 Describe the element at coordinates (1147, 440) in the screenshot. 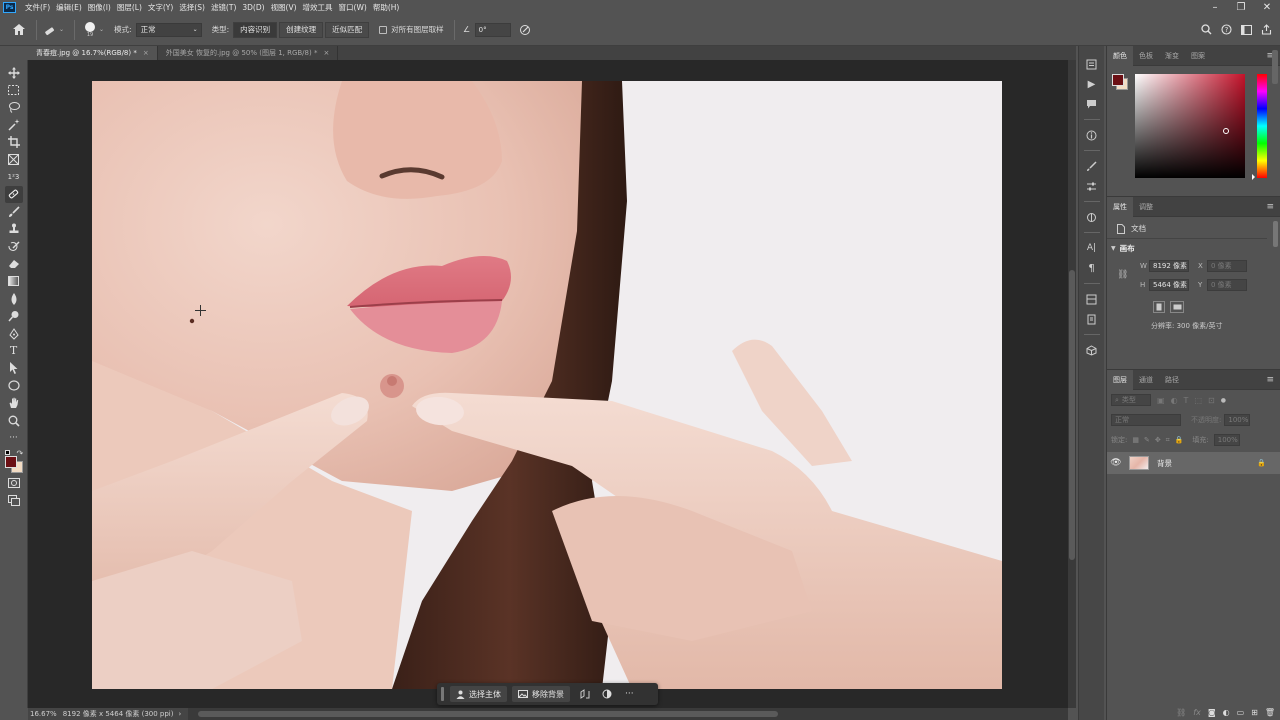

I see `lock-image-icon: ✎` at that location.